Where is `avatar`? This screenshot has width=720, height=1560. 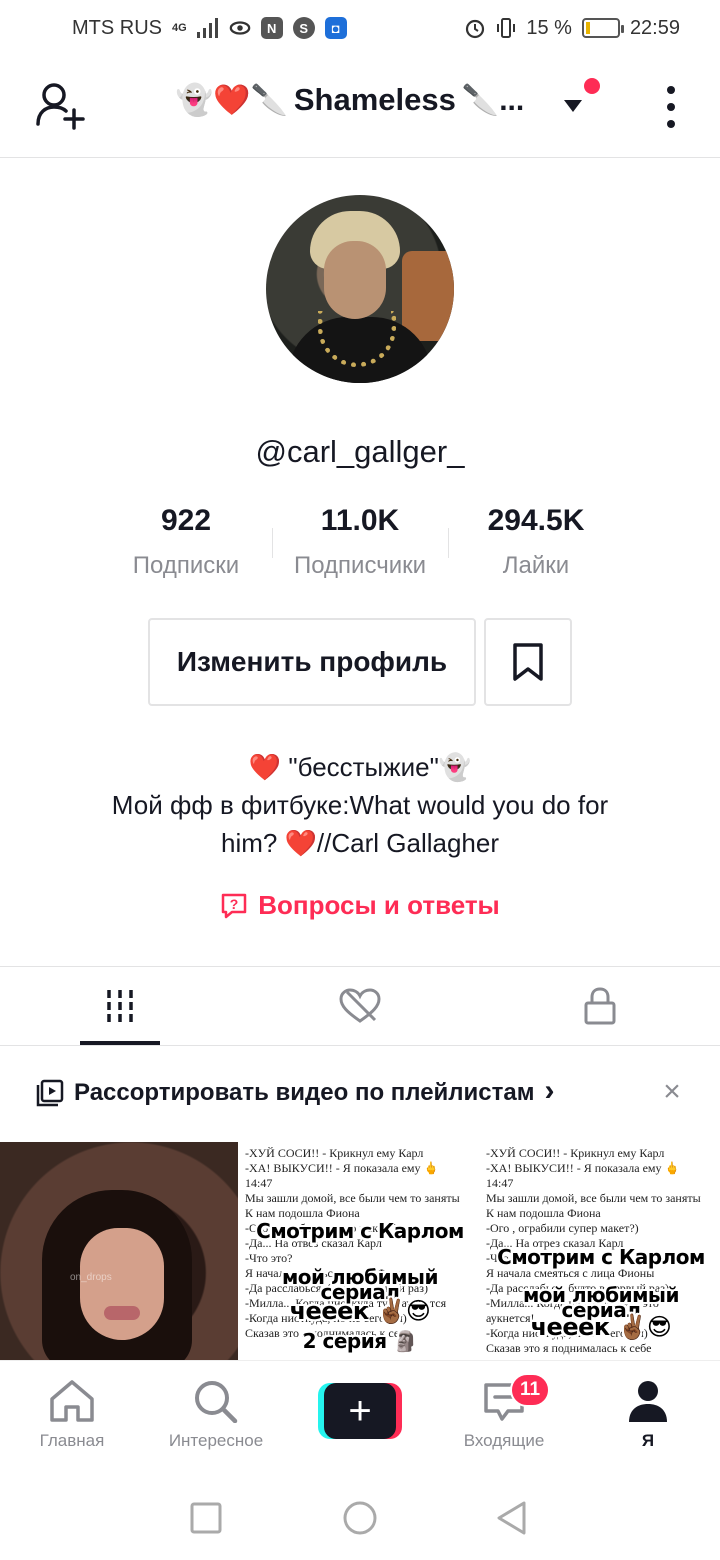
avatar is located at coordinates (360, 289).